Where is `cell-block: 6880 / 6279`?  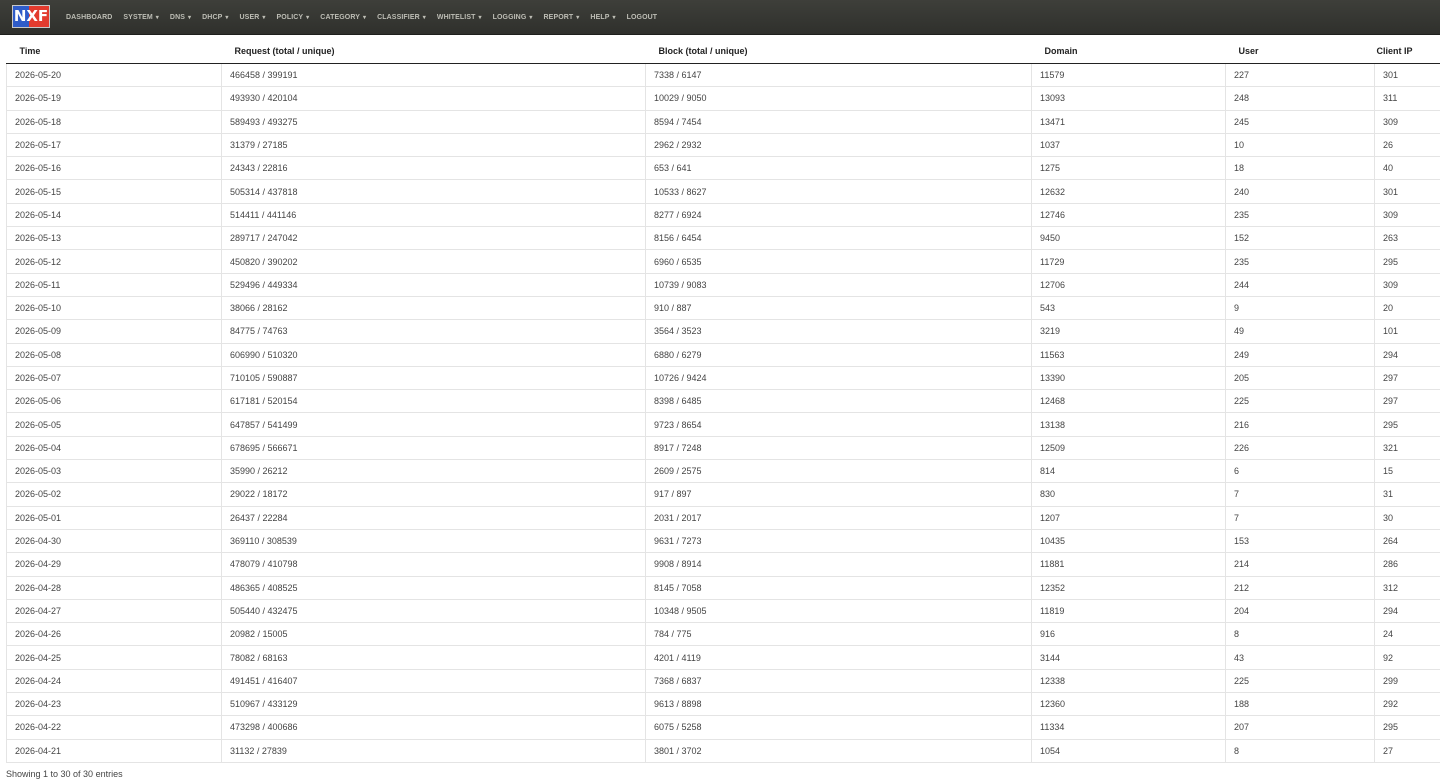 cell-block: 6880 / 6279 is located at coordinates (838, 355).